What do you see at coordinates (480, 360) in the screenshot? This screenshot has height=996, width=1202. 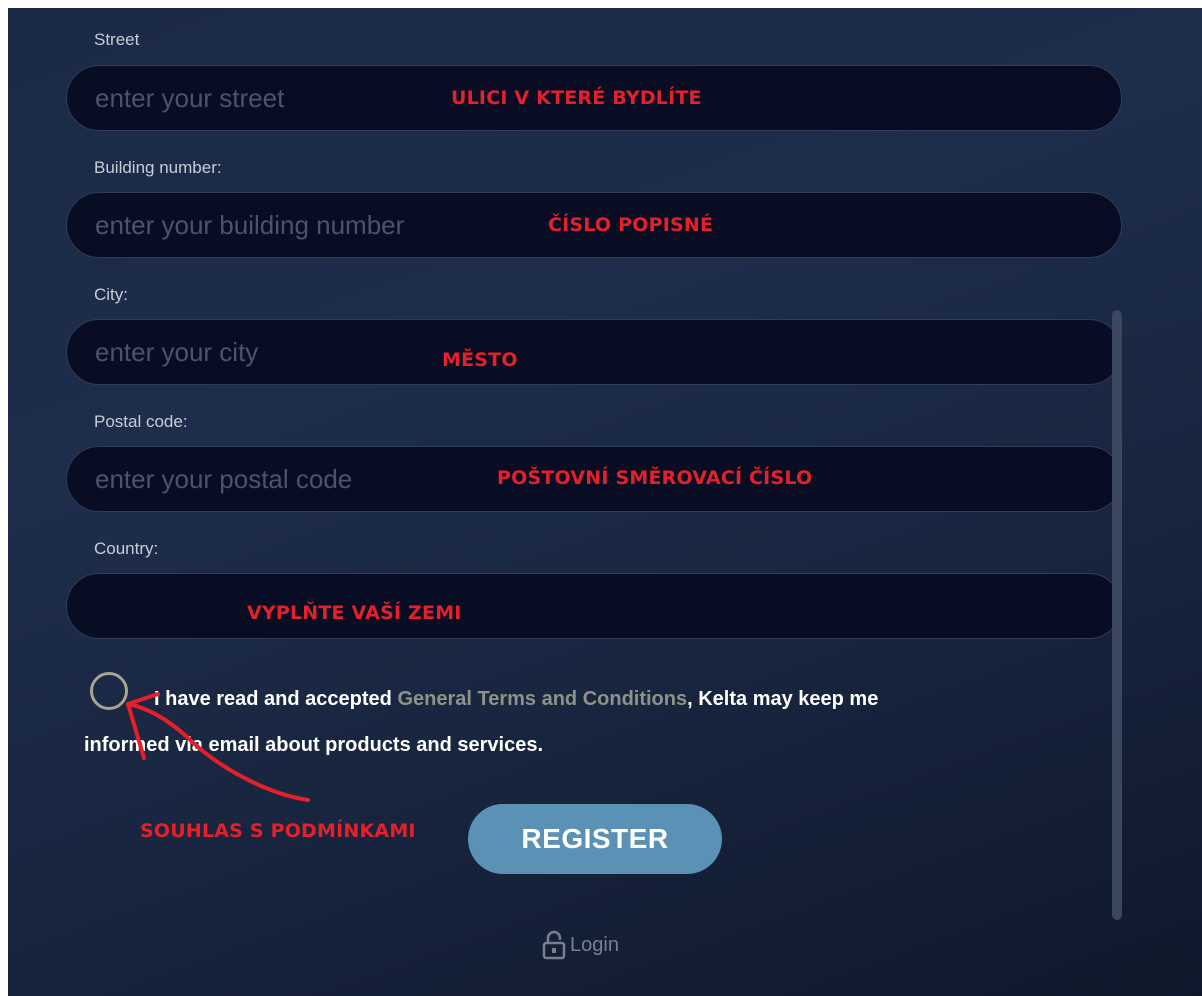 I see `city-annotation: MĚSTO` at bounding box center [480, 360].